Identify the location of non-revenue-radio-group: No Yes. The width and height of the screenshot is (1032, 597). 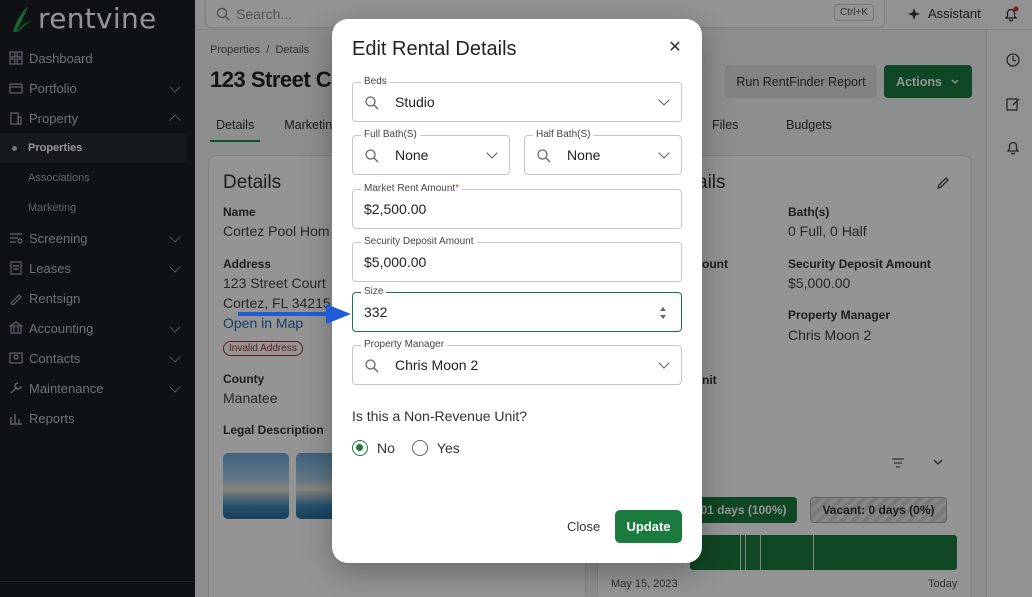
(414, 448).